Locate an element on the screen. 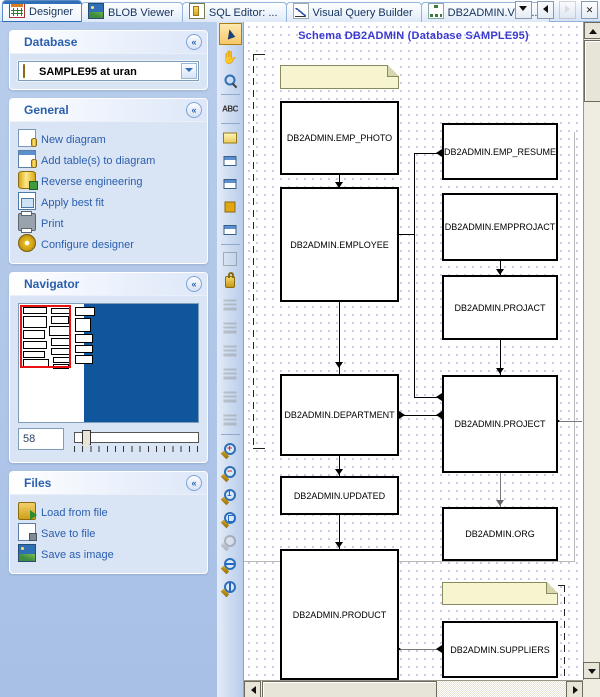 This screenshot has height=697, width=600. note-icon is located at coordinates (230, 138).